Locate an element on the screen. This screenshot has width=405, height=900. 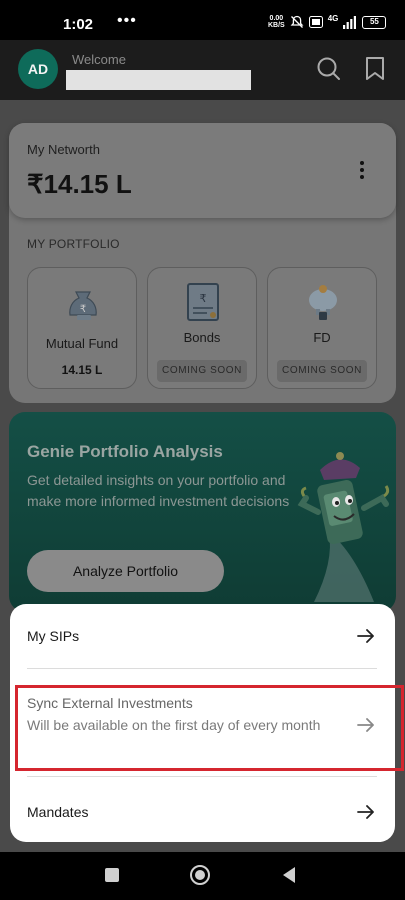
my-sips-row: My SIPs is located at coordinates (202, 636).